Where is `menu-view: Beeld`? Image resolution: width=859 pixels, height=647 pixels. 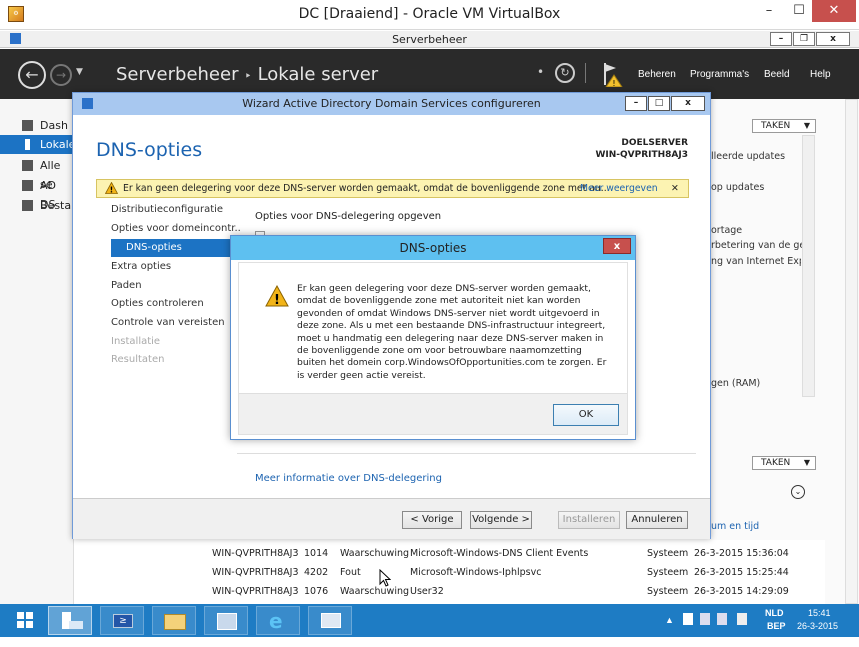 menu-view: Beeld is located at coordinates (777, 74).